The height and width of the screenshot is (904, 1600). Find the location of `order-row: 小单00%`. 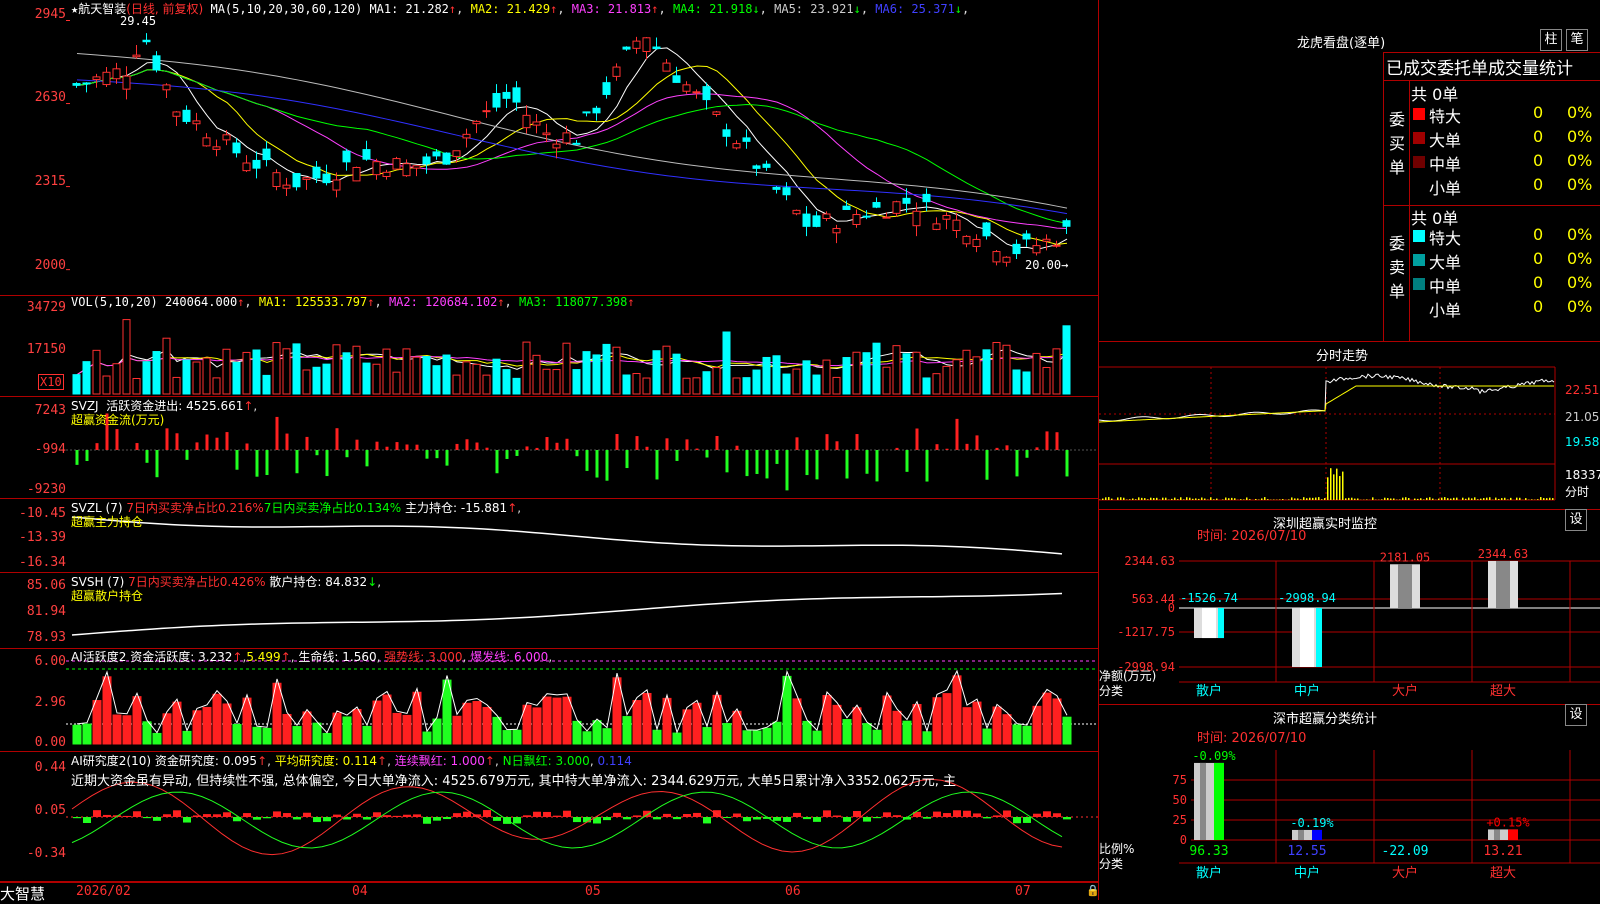

order-row: 小单00% is located at coordinates (1349, 186).